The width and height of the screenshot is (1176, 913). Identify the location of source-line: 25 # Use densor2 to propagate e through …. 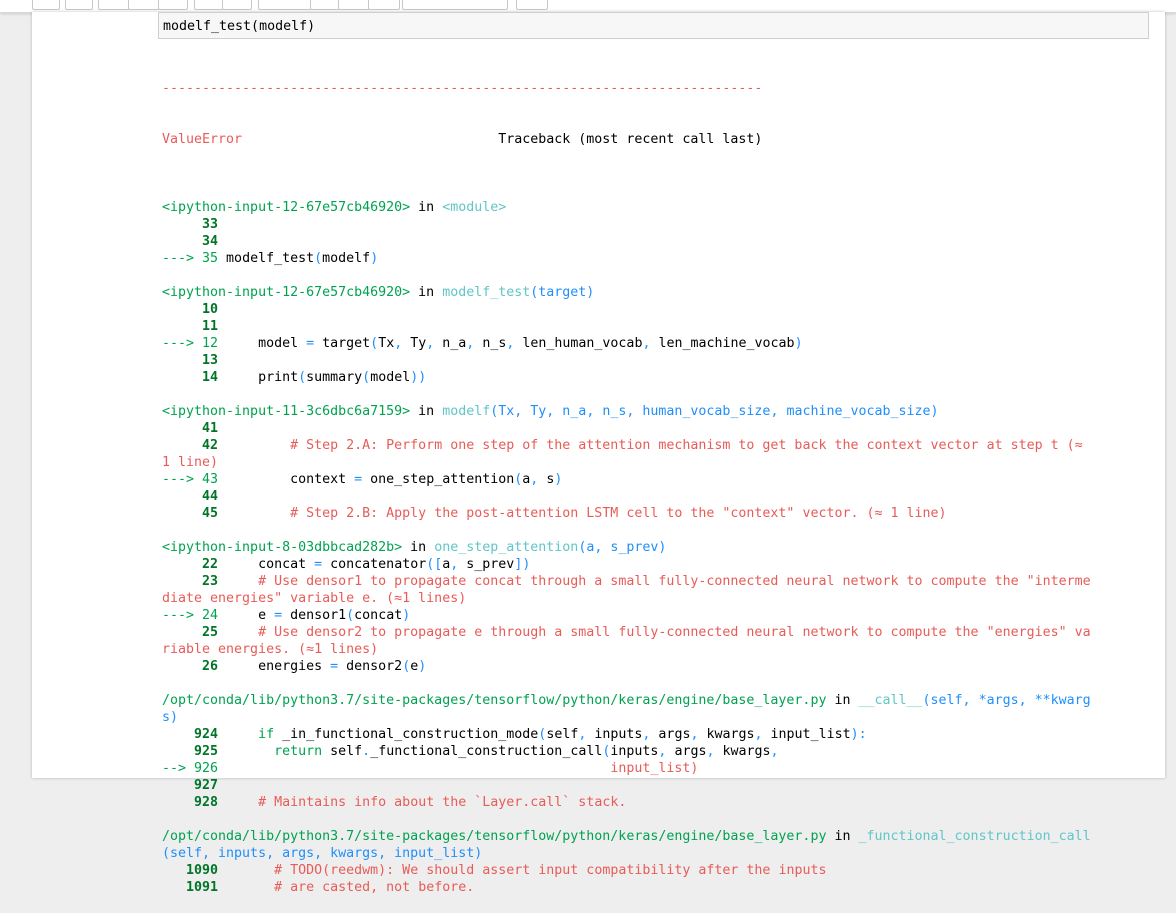
(657, 632).